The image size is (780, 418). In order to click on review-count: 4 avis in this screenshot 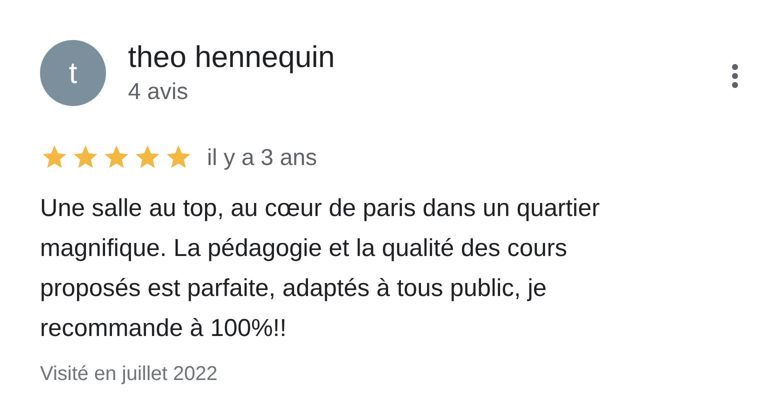, I will do `click(159, 91)`.